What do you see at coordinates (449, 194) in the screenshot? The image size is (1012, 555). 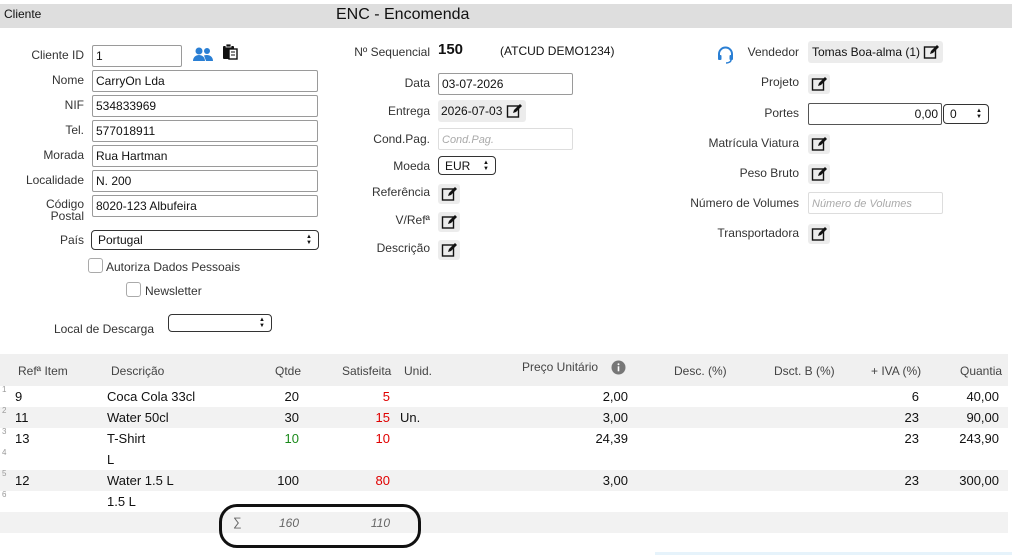 I see `referencia-edit-button` at bounding box center [449, 194].